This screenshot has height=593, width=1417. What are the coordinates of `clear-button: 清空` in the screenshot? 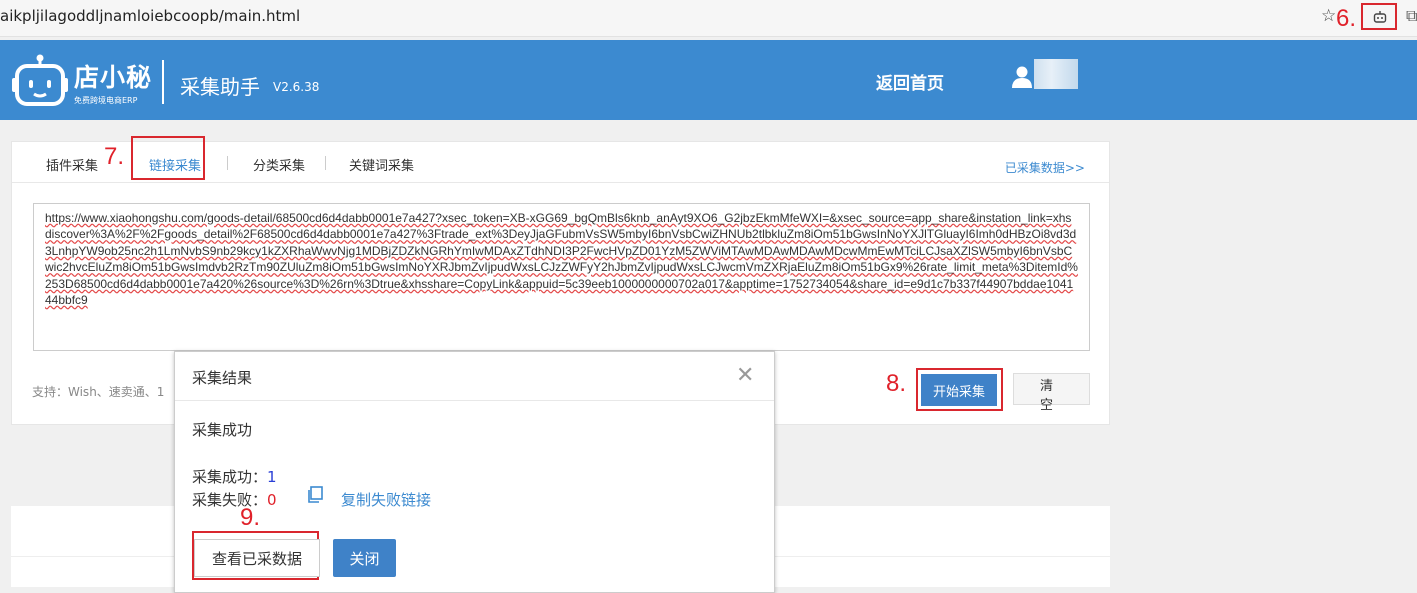 It's located at (1051, 392).